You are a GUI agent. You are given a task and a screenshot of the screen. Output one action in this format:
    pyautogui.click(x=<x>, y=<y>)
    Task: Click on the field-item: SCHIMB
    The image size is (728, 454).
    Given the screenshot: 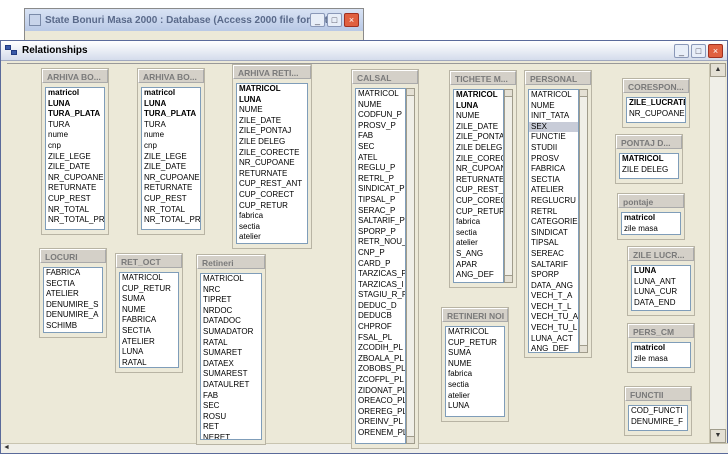 What is the action you would take?
    pyautogui.click(x=73, y=326)
    